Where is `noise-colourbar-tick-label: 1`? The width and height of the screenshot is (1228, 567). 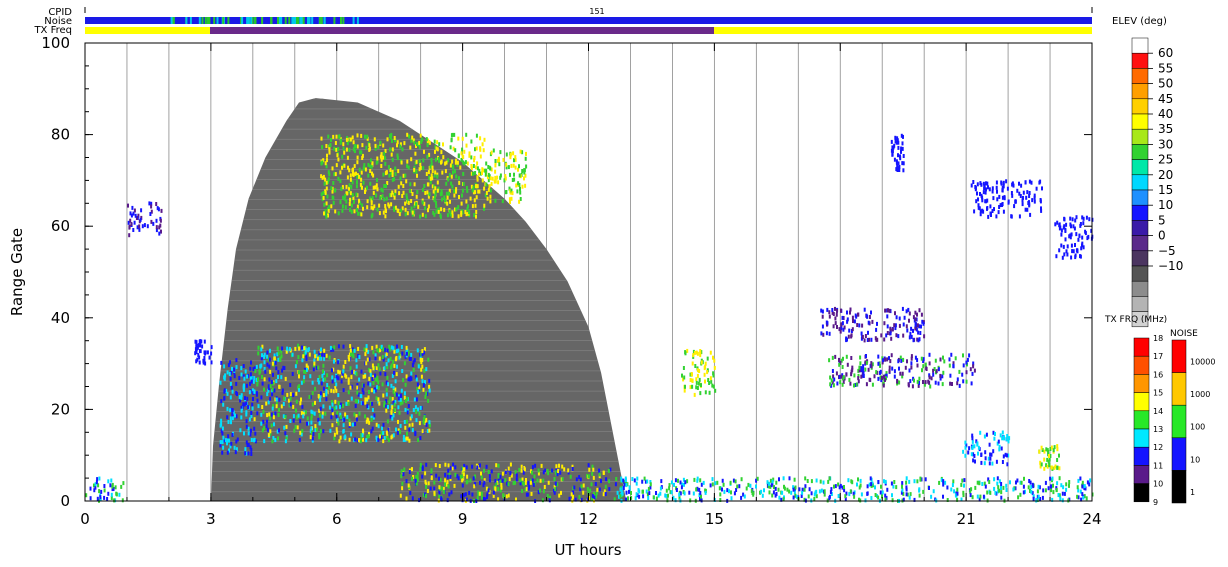 noise-colourbar-tick-label: 1 is located at coordinates (1192, 492).